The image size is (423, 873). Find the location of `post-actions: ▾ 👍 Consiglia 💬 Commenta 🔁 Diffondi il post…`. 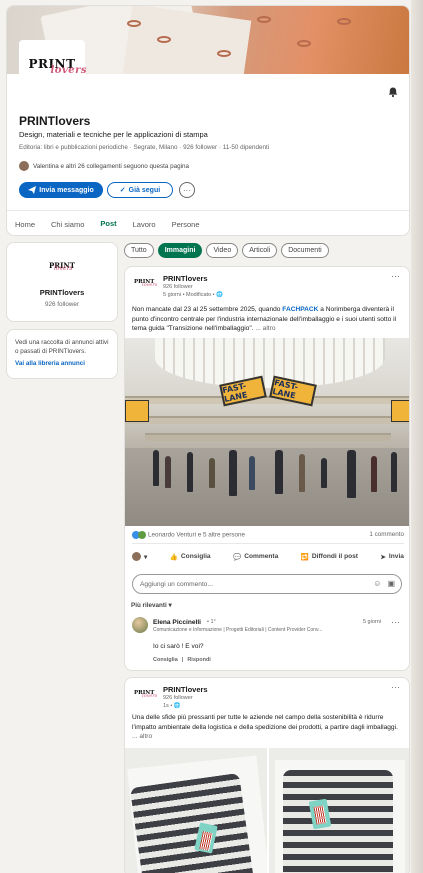

post-actions: ▾ 👍 Consiglia 💬 Commenta 🔁 Diffondi il post… is located at coordinates (268, 556).